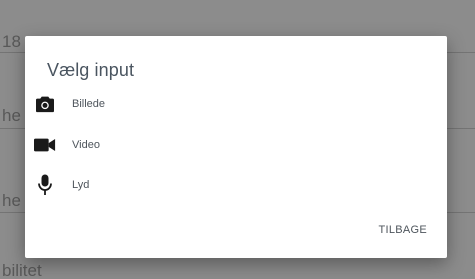 Image resolution: width=475 pixels, height=279 pixels. I want to click on option-image-label: Billede, so click(89, 104).